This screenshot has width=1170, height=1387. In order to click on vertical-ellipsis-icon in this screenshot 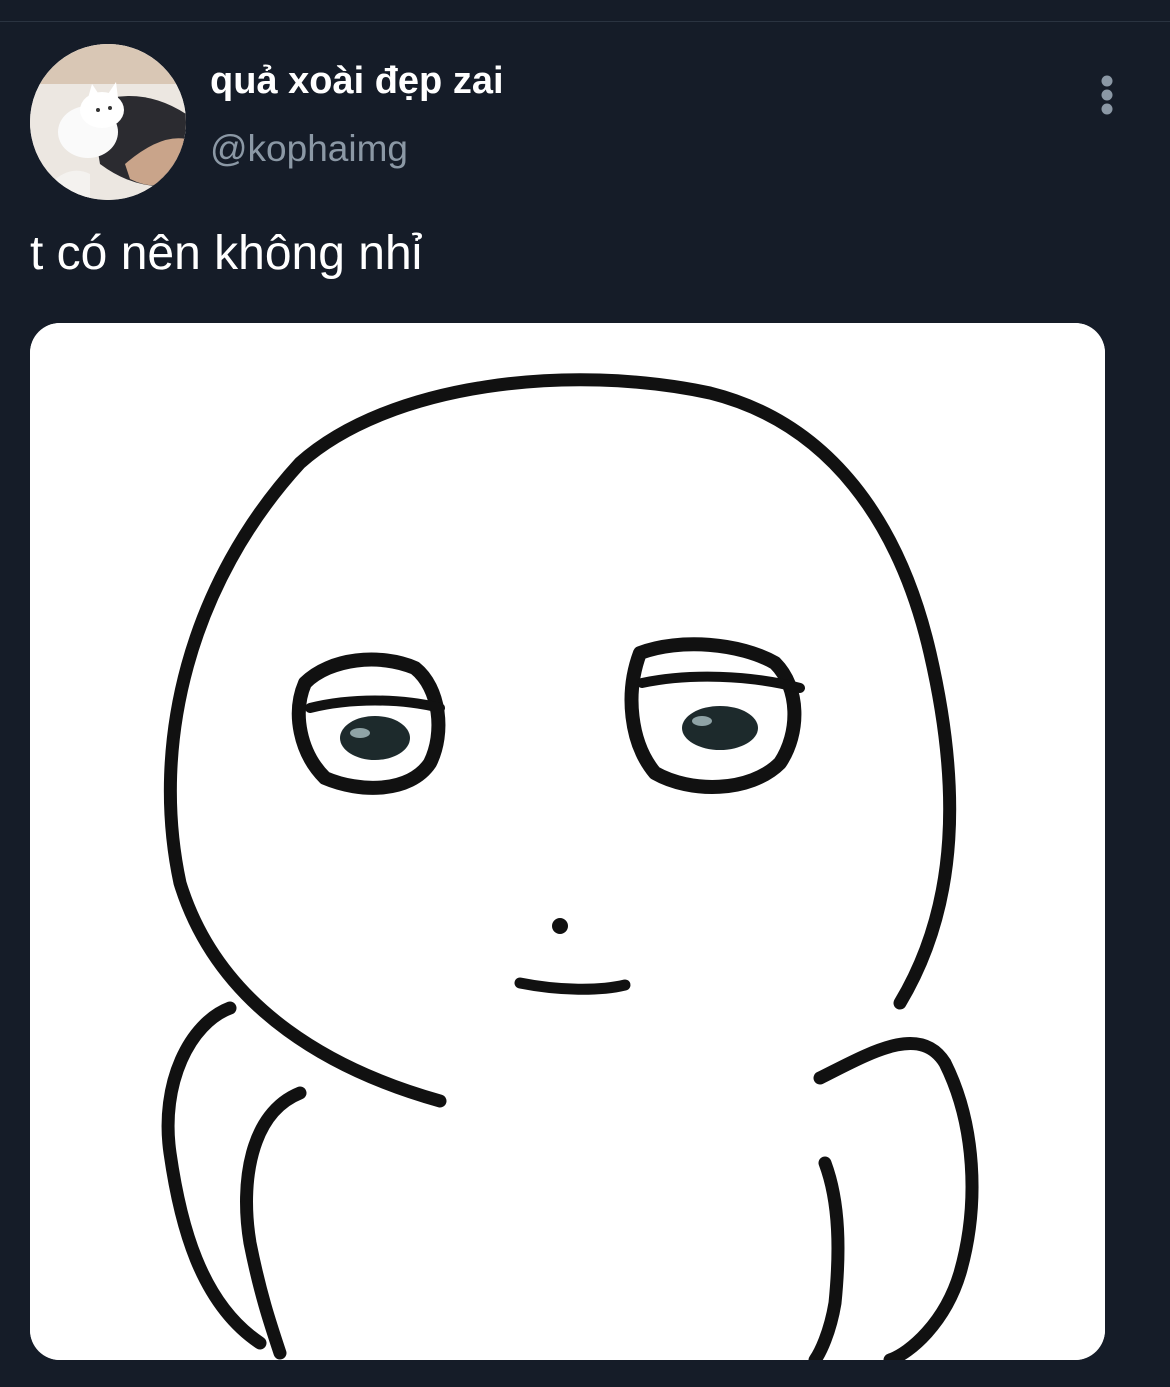, I will do `click(1107, 95)`.